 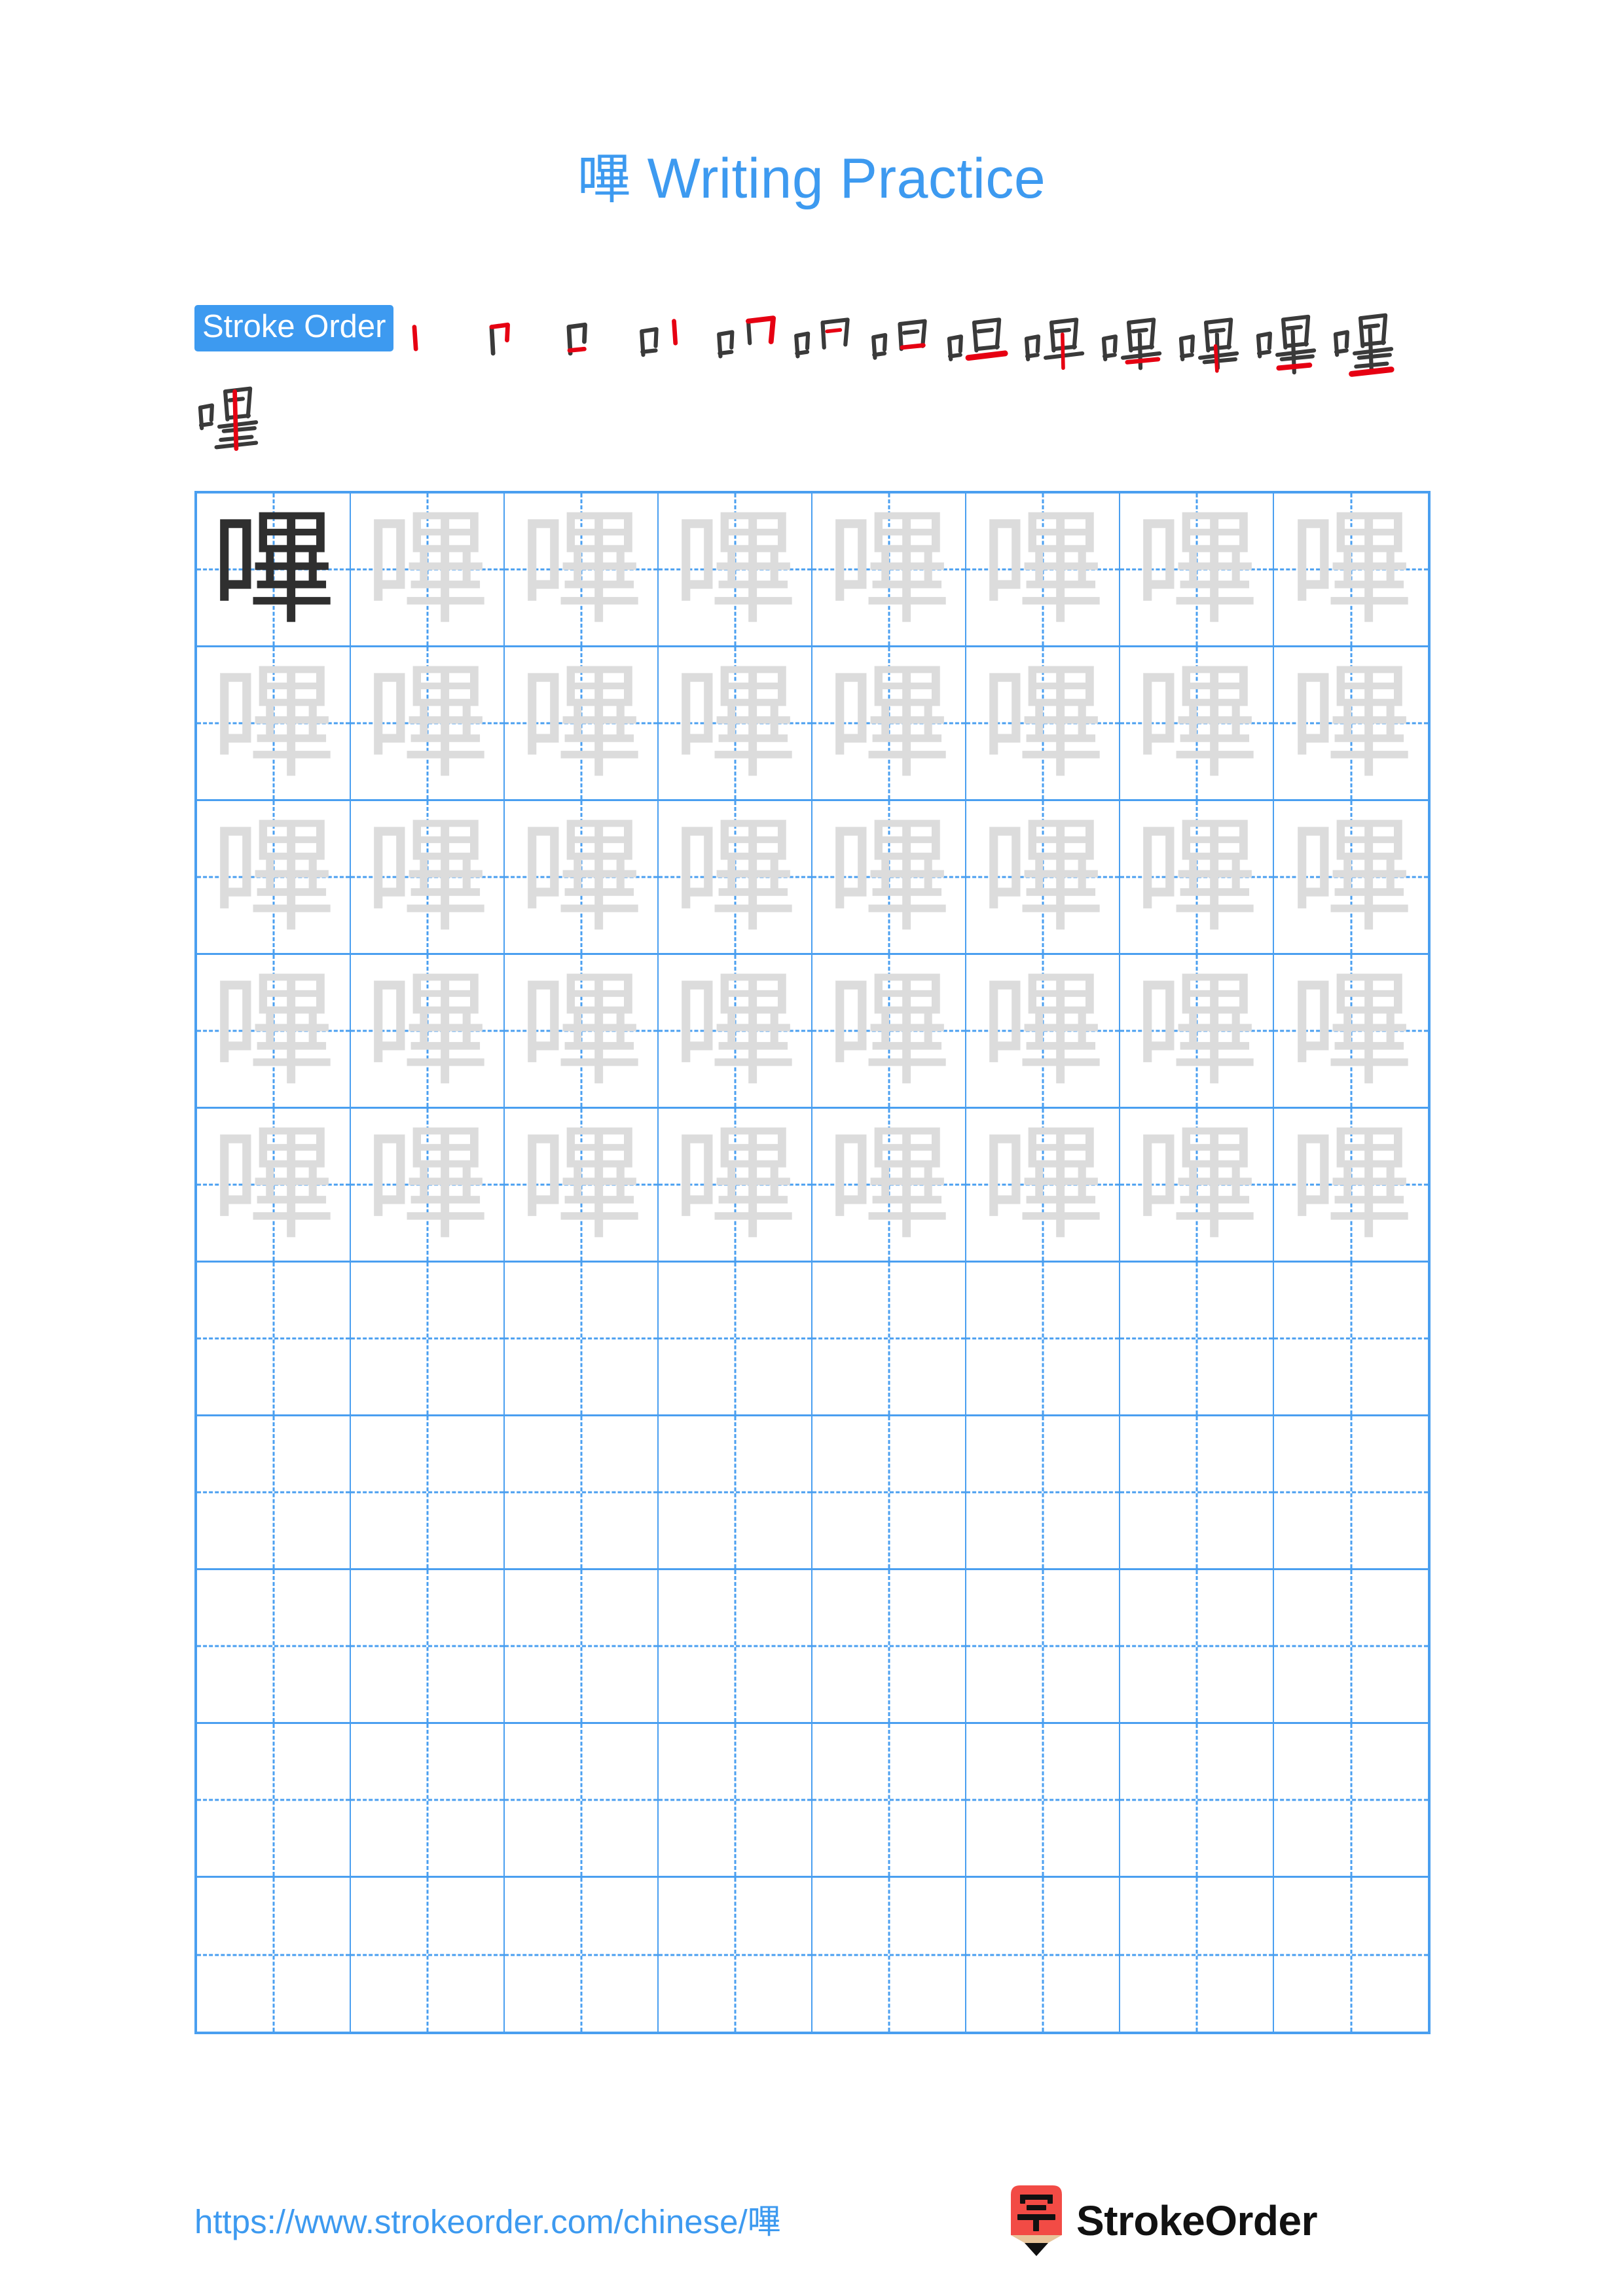 I want to click on stroke-step-1-icon, so click(x=415, y=338).